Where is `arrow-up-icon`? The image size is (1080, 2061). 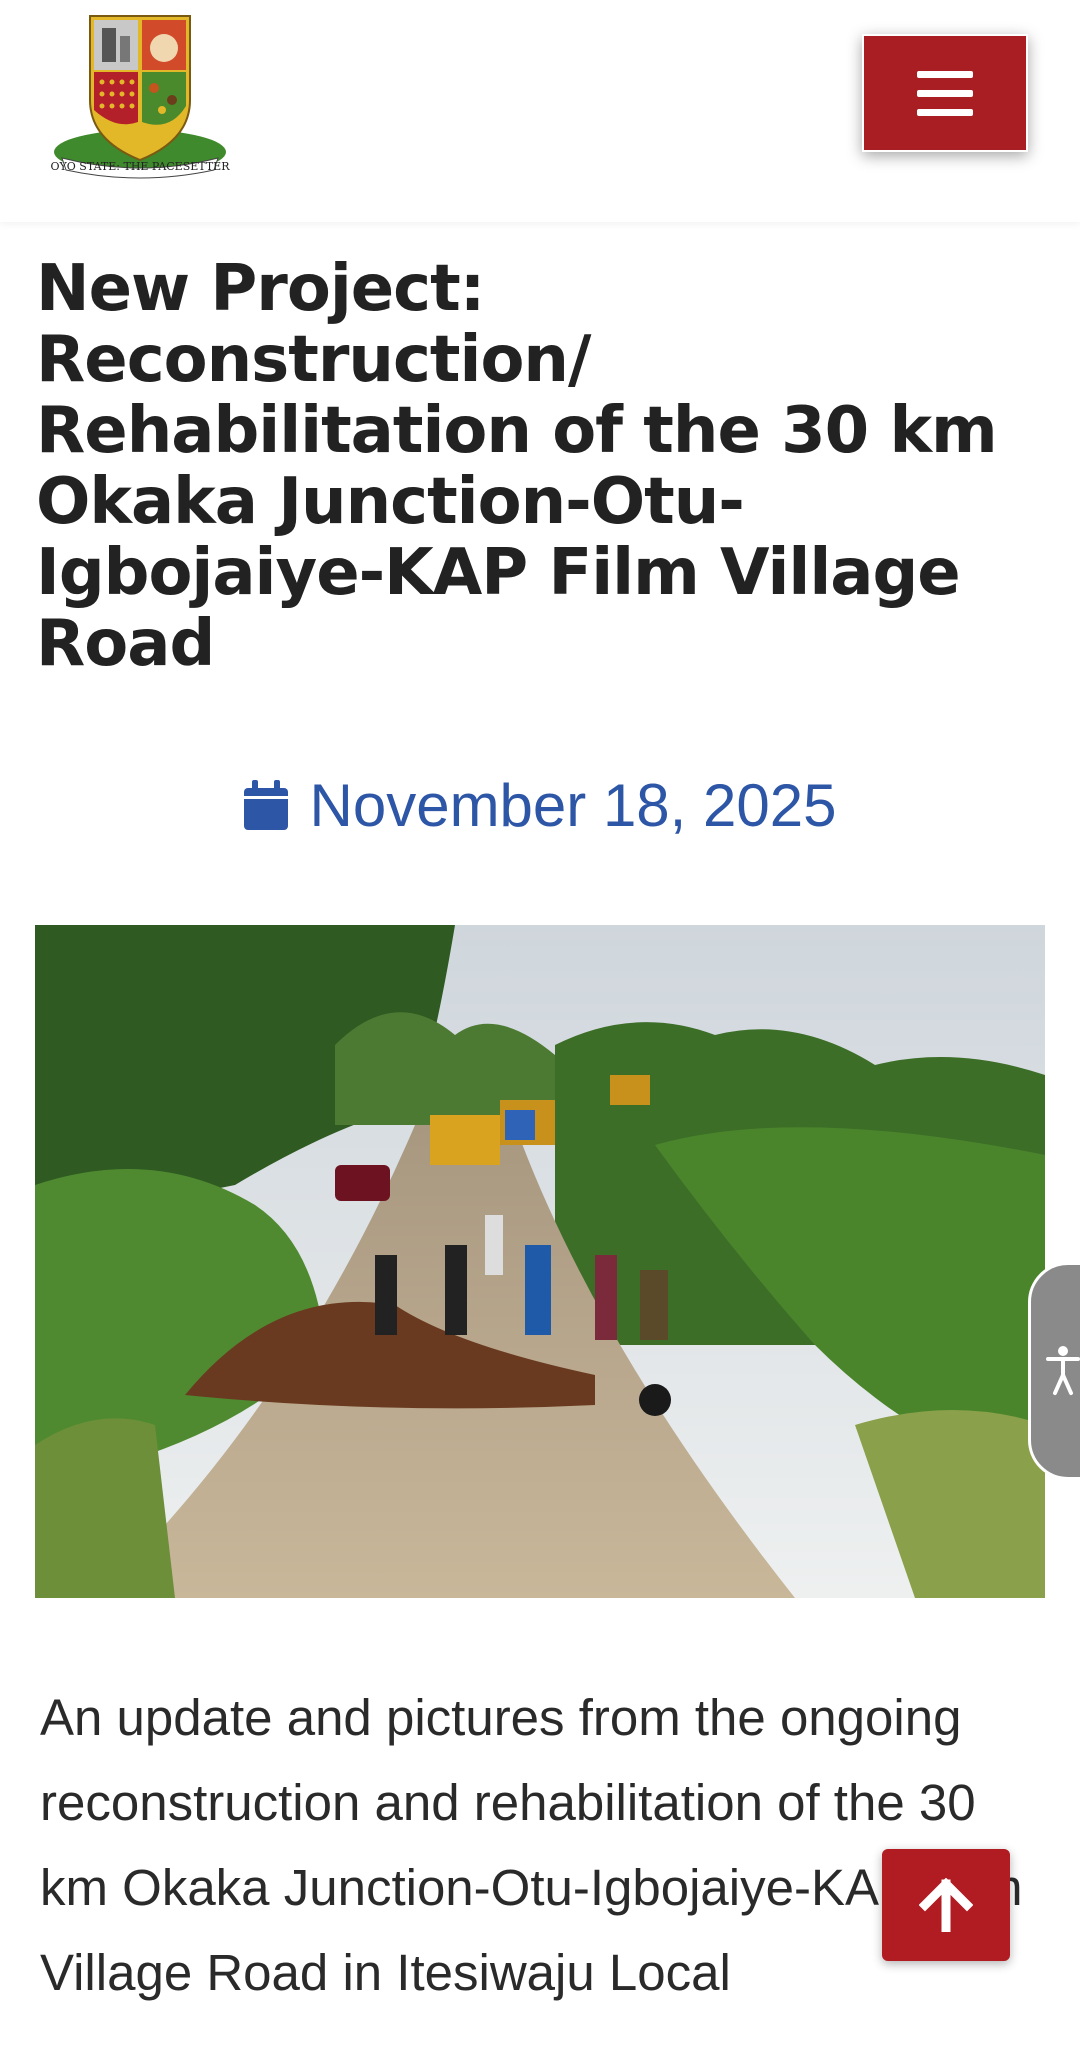
arrow-up-icon is located at coordinates (946, 1905).